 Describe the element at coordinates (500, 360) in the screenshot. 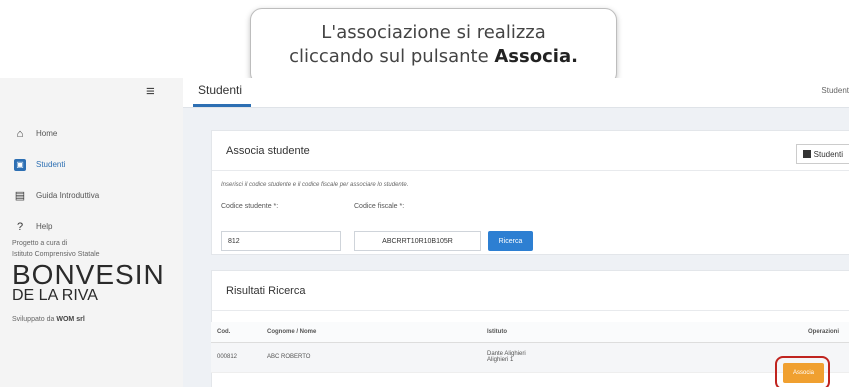

I see `istituto-line2: Alighieri 1` at that location.